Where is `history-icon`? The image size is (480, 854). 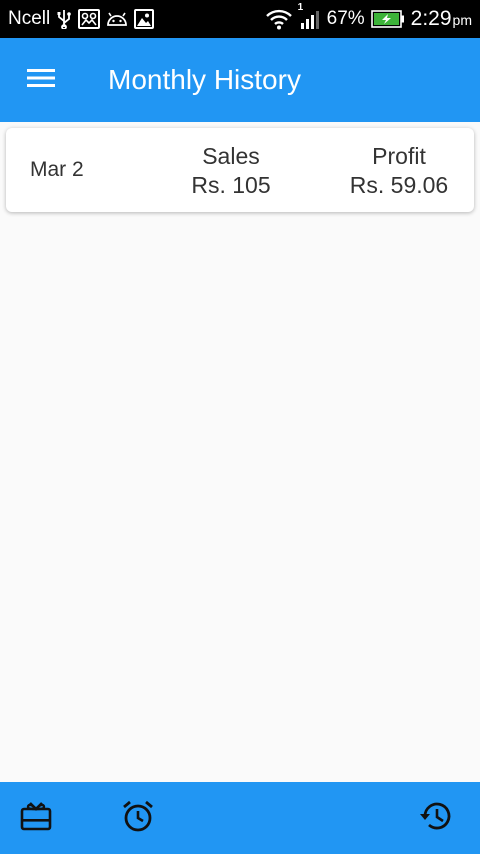 history-icon is located at coordinates (435, 818).